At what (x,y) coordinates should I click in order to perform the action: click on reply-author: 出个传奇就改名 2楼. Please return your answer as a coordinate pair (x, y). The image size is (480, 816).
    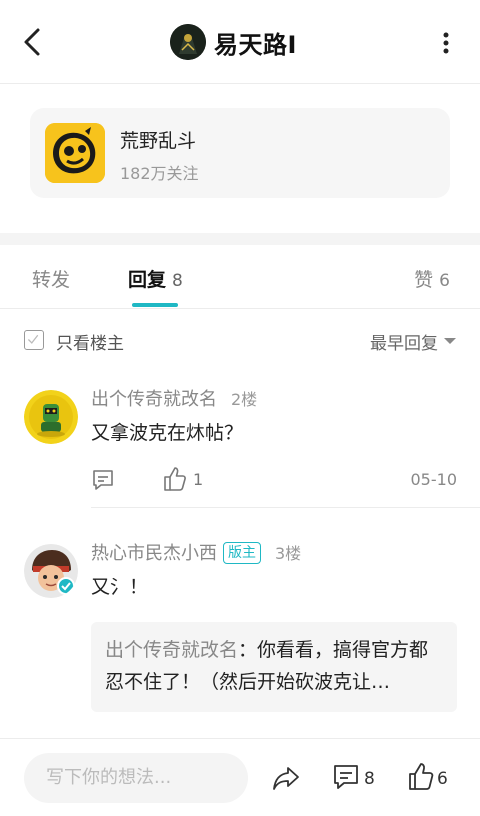
    Looking at the image, I should click on (174, 398).